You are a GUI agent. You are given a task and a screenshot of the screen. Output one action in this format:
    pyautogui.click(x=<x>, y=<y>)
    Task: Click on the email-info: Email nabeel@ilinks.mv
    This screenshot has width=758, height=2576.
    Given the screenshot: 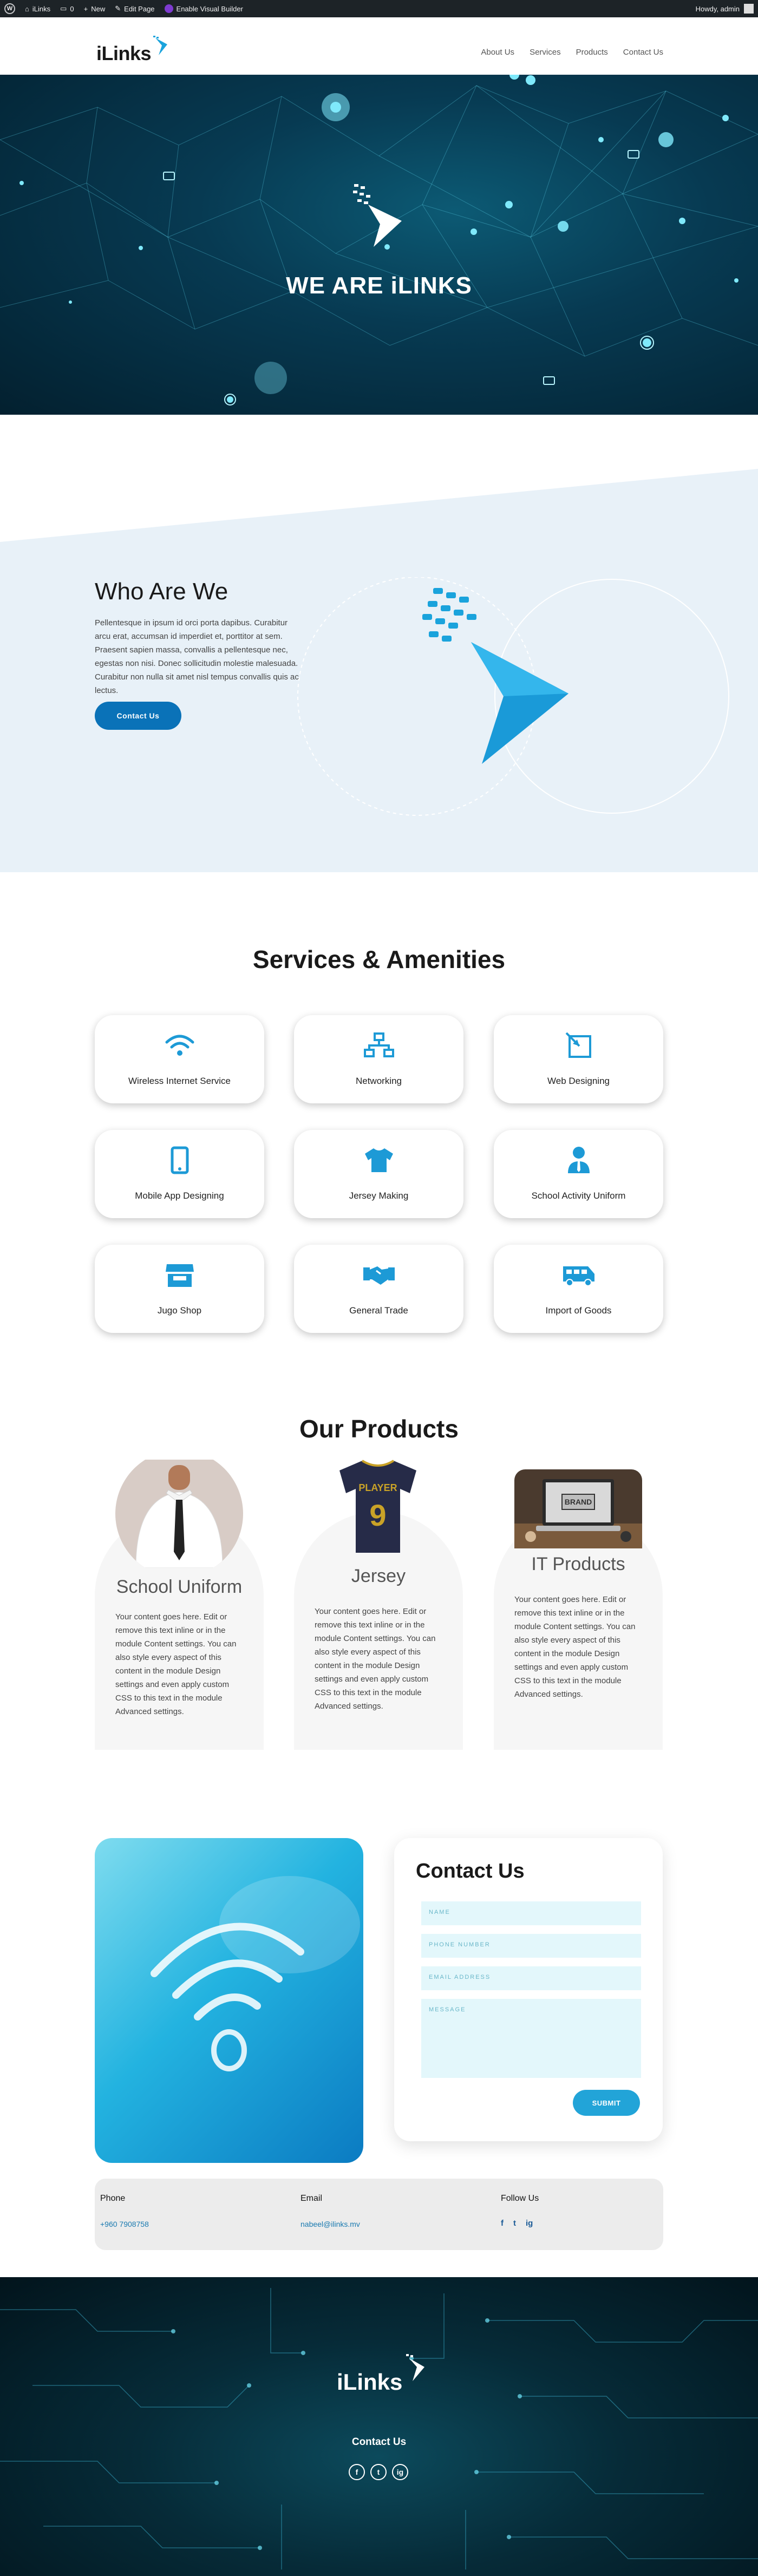 What is the action you would take?
    pyautogui.click(x=330, y=2211)
    